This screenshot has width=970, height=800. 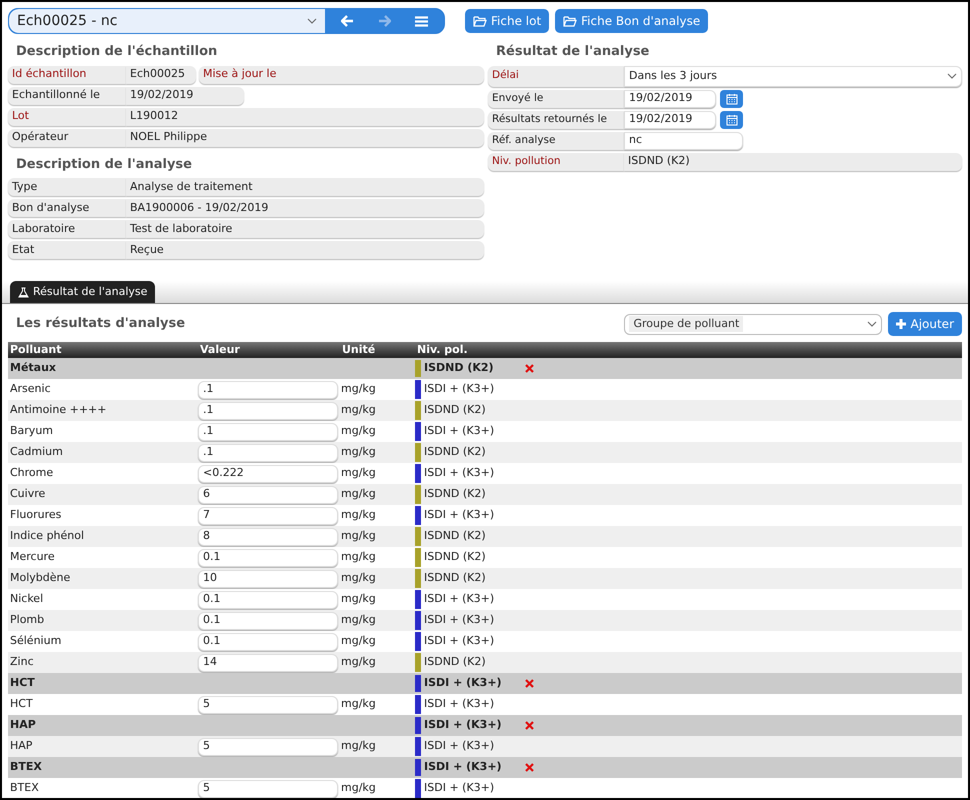 I want to click on tab: Résultat de l'analyse, so click(x=83, y=292).